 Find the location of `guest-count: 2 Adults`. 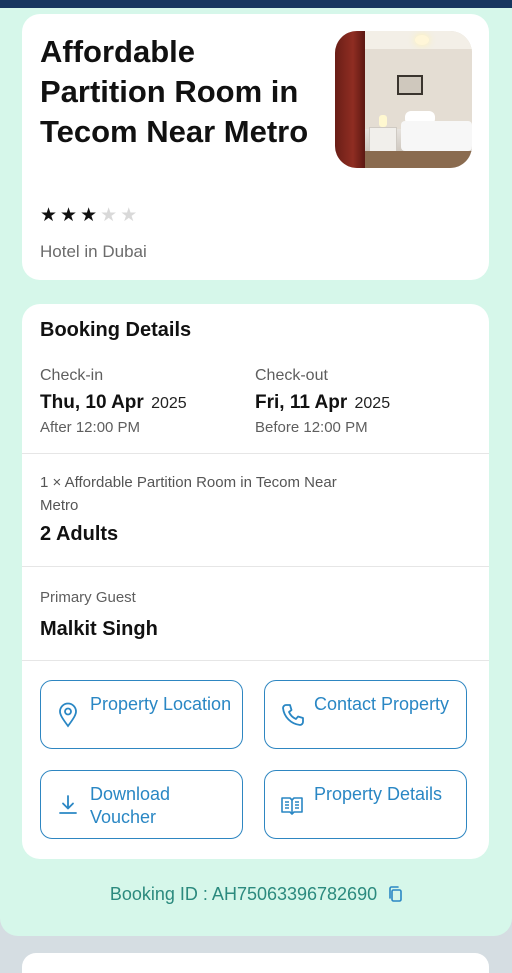

guest-count: 2 Adults is located at coordinates (79, 534).